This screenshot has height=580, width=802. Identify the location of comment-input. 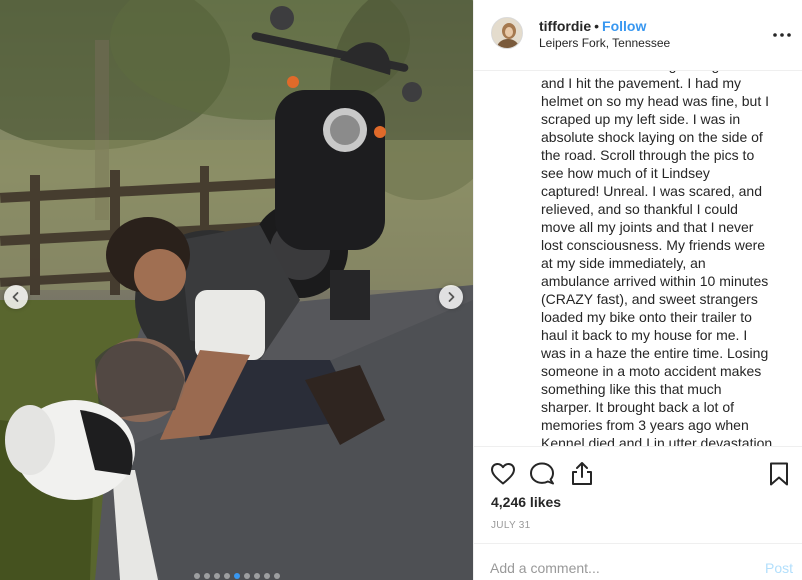
(620, 568).